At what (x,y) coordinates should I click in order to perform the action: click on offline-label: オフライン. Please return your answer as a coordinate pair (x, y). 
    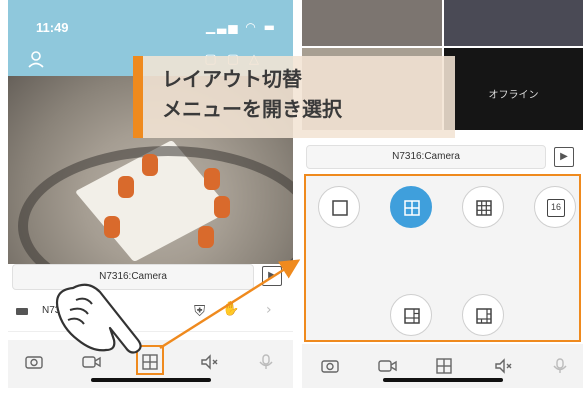
    Looking at the image, I should click on (513, 95).